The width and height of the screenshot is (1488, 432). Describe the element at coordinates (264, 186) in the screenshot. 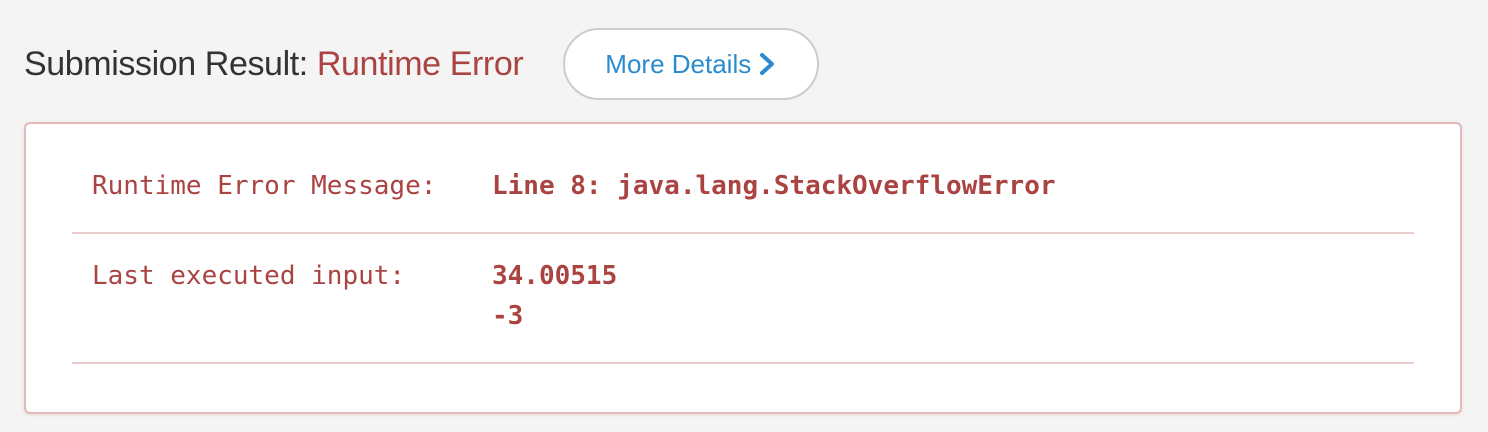

I see `error-message-key: Runtime Error Message:` at that location.